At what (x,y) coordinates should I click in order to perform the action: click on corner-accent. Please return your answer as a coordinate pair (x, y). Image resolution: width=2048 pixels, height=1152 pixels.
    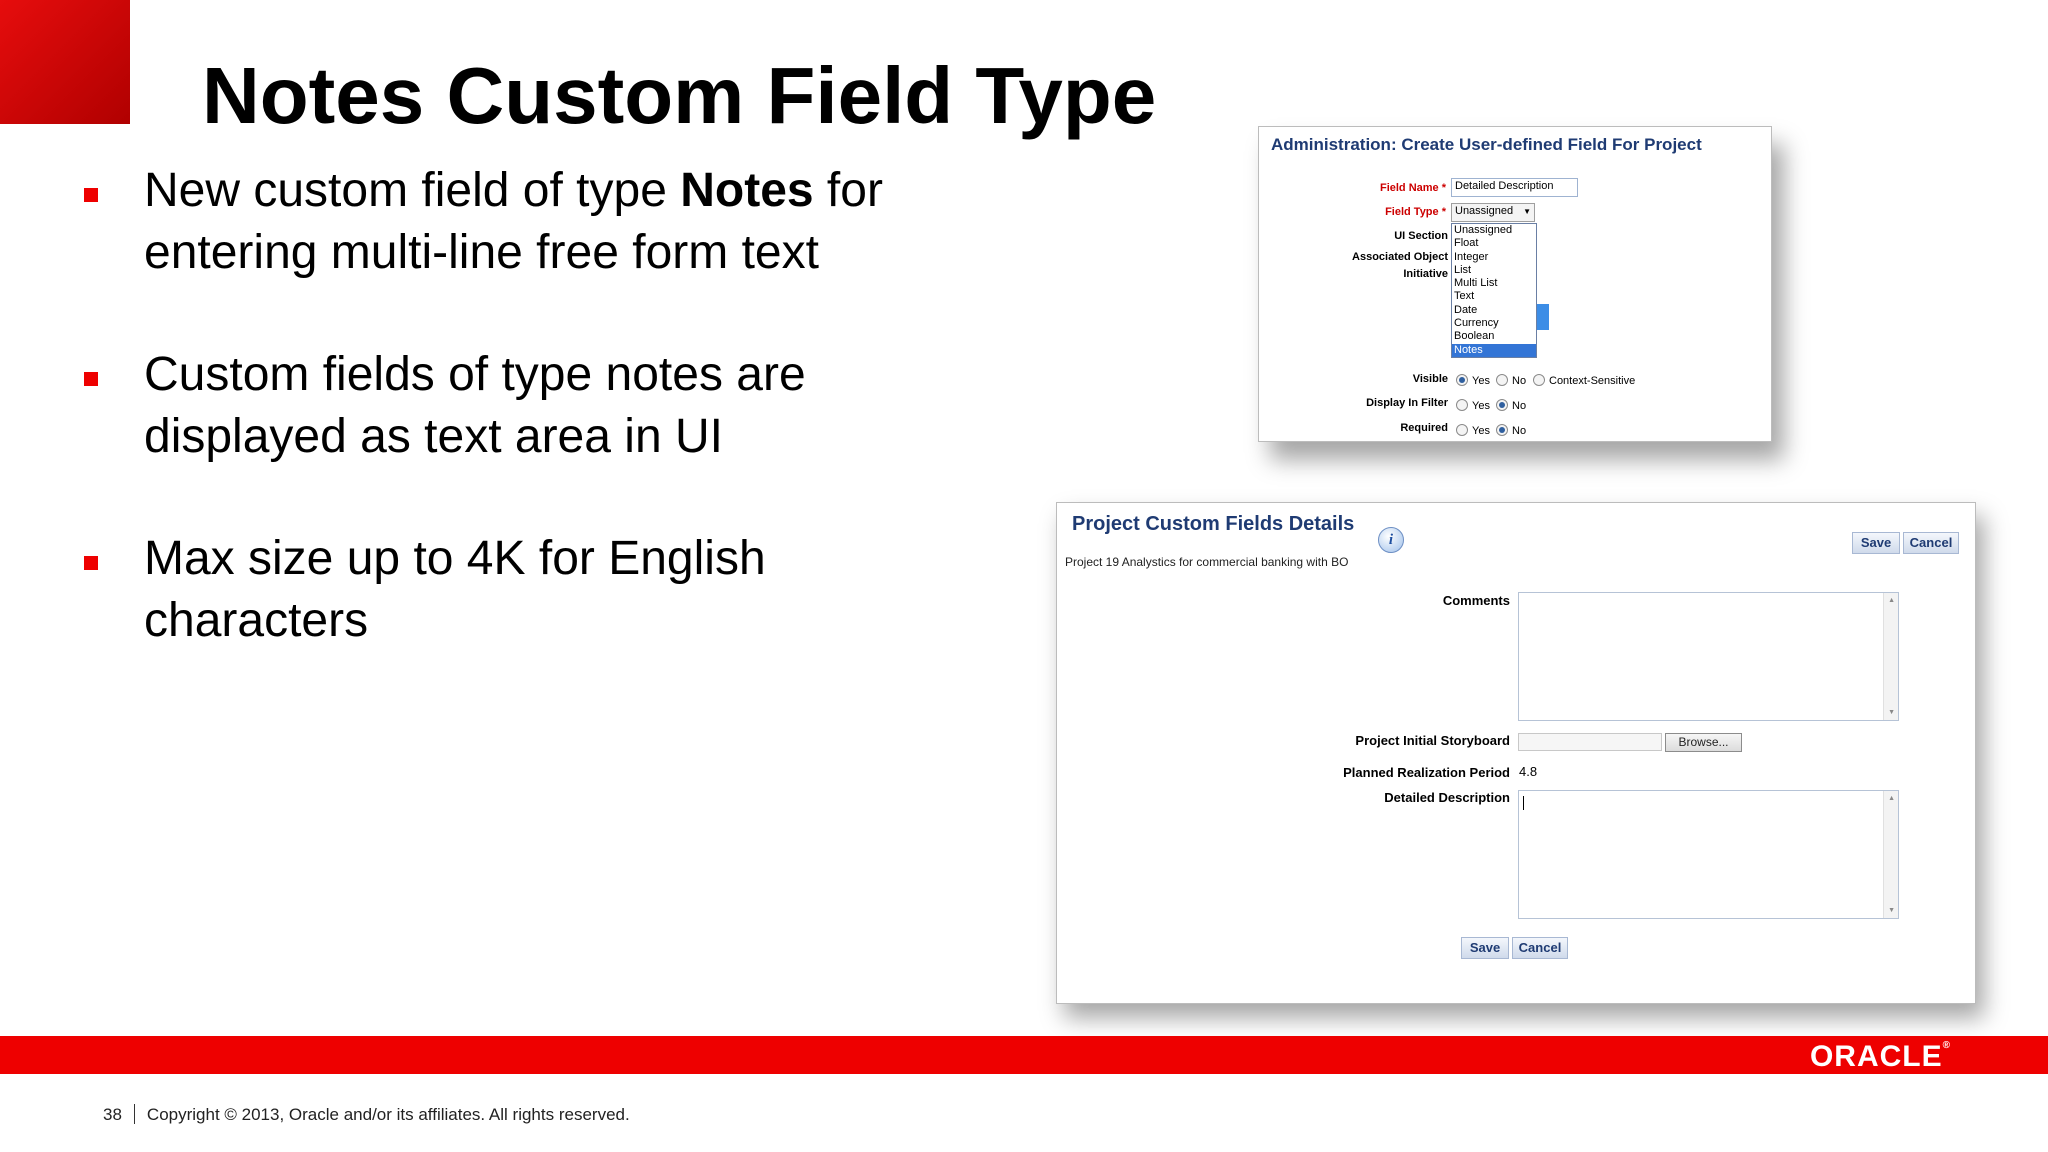
    Looking at the image, I should click on (65, 62).